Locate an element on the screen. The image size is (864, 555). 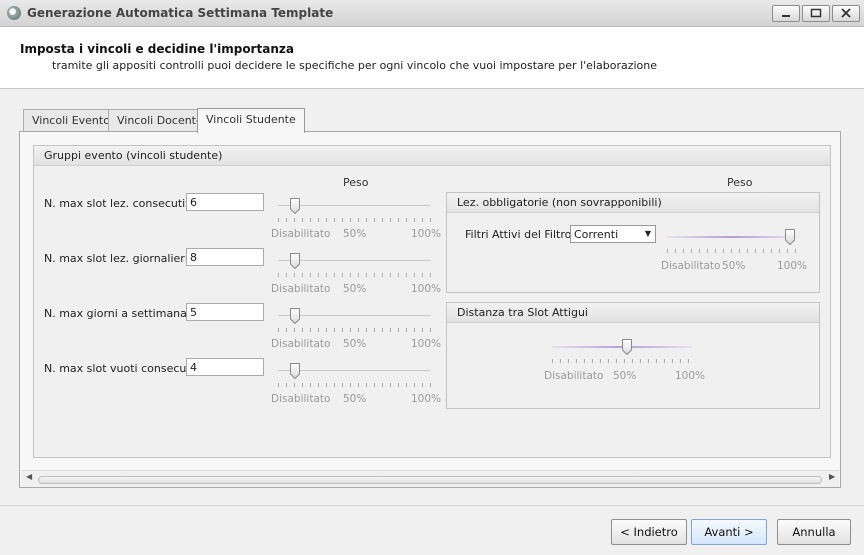
lez-group-header: Lez. obbligatorie (non sovrapponibili) is located at coordinates (633, 203).